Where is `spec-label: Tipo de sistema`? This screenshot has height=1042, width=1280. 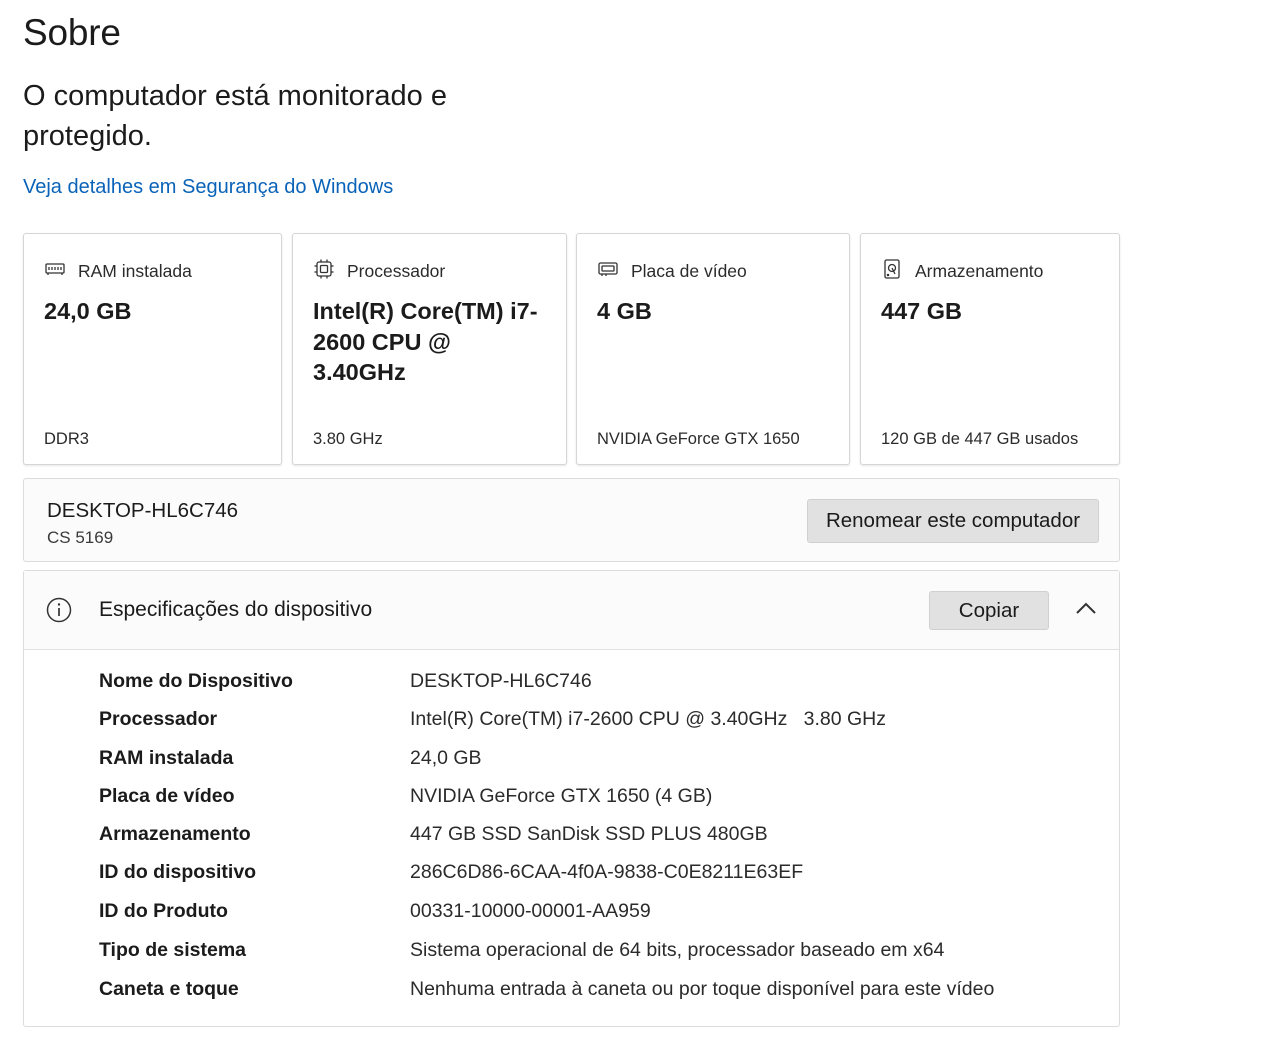
spec-label: Tipo de sistema is located at coordinates (173, 950).